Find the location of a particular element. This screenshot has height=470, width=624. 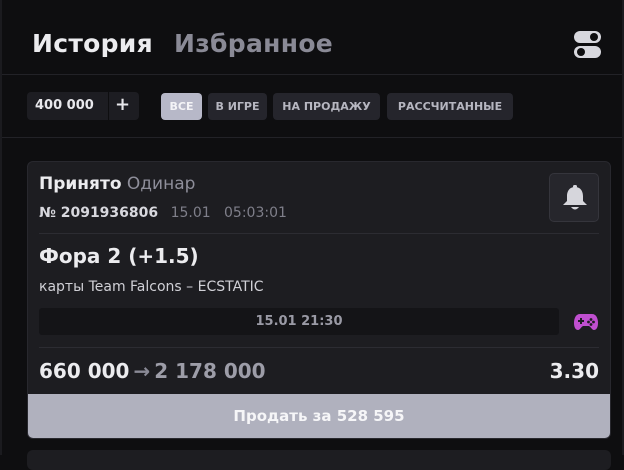

amount-divider is located at coordinates (108, 106).